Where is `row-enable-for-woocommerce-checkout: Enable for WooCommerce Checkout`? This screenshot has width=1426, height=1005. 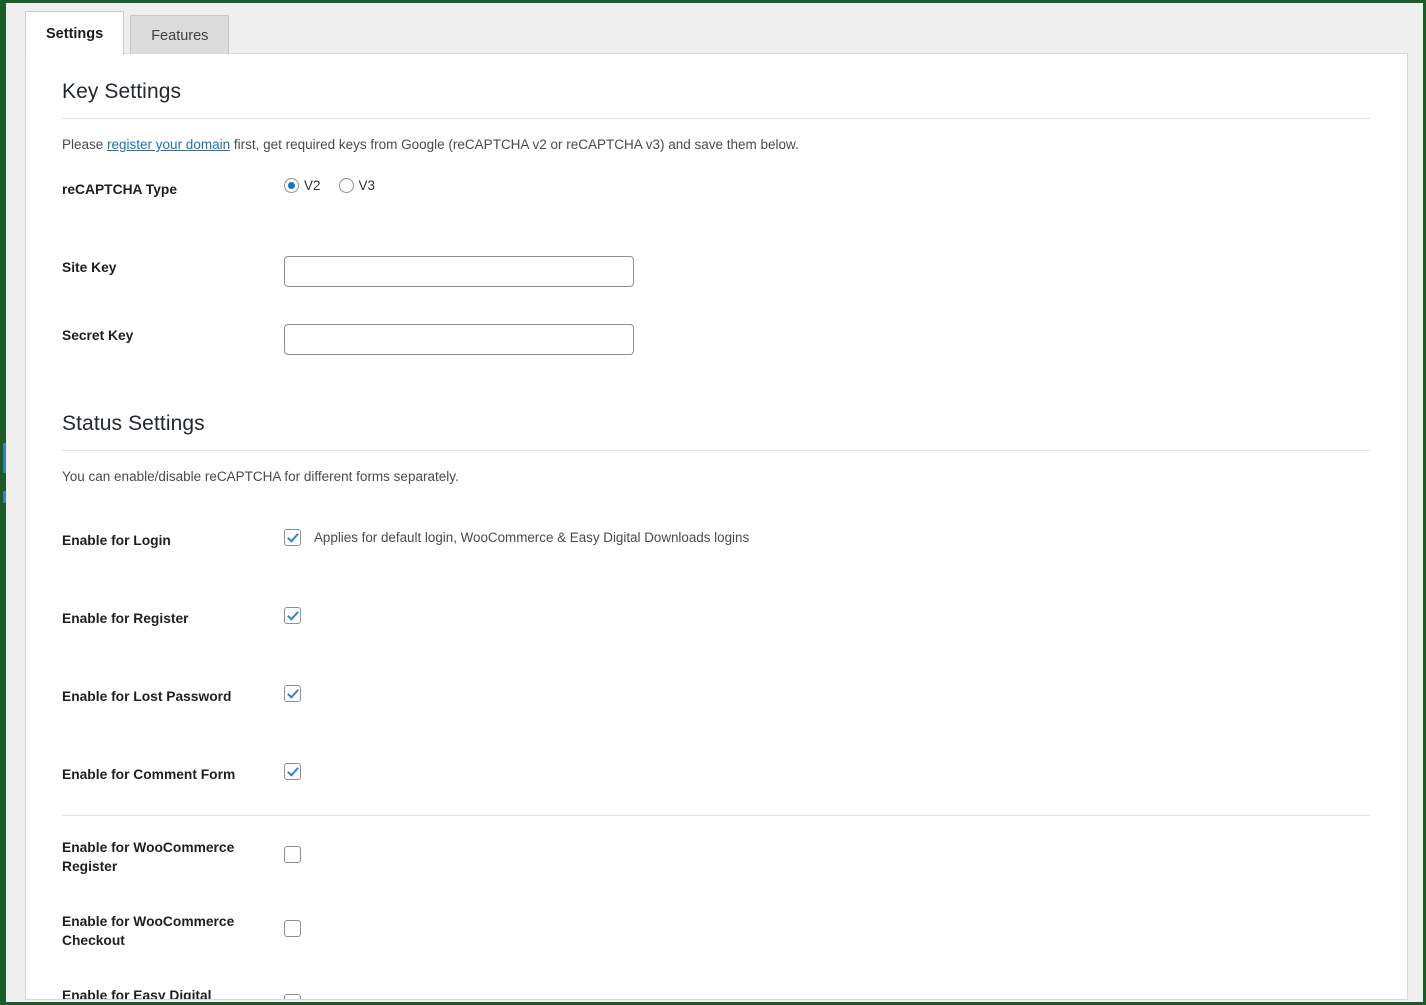
row-enable-for-woocommerce-checkout: Enable for WooCommerce Checkout is located at coordinates (716, 930).